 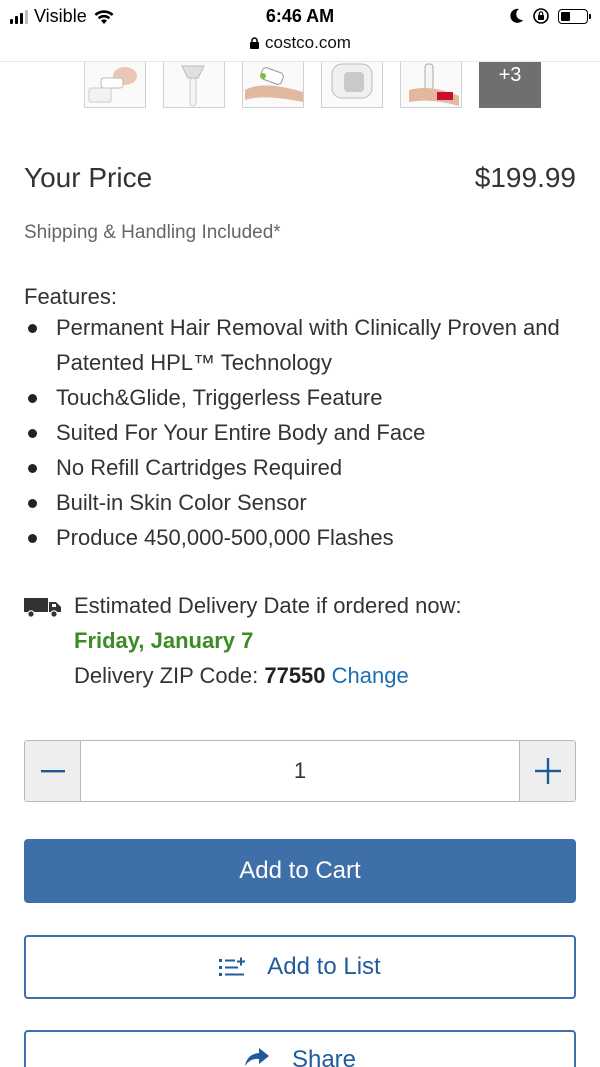 What do you see at coordinates (300, 31) in the screenshot?
I see `status-bar: Visible 6:46 AM costco.com` at bounding box center [300, 31].